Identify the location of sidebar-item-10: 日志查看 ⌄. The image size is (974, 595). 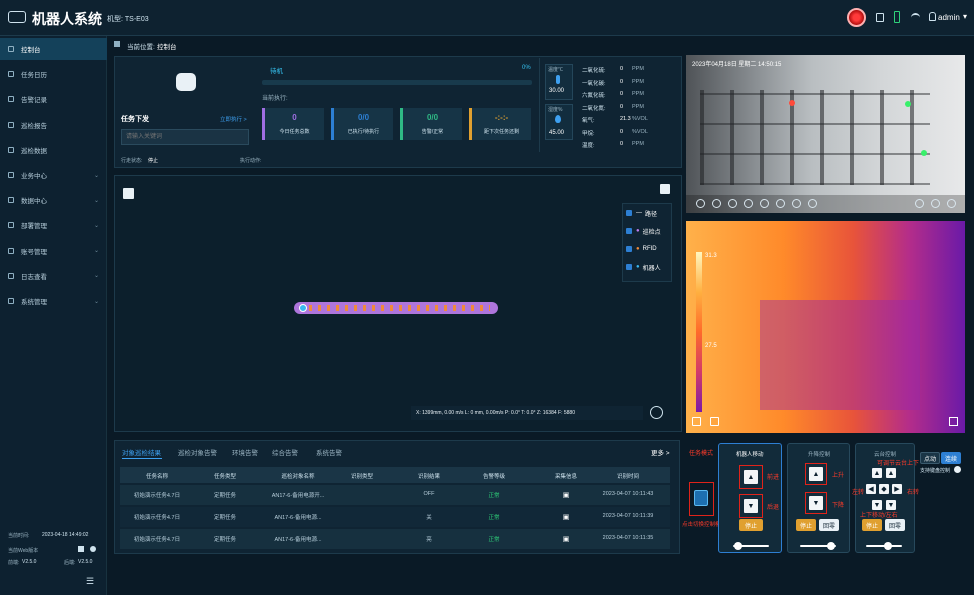
(53, 276).